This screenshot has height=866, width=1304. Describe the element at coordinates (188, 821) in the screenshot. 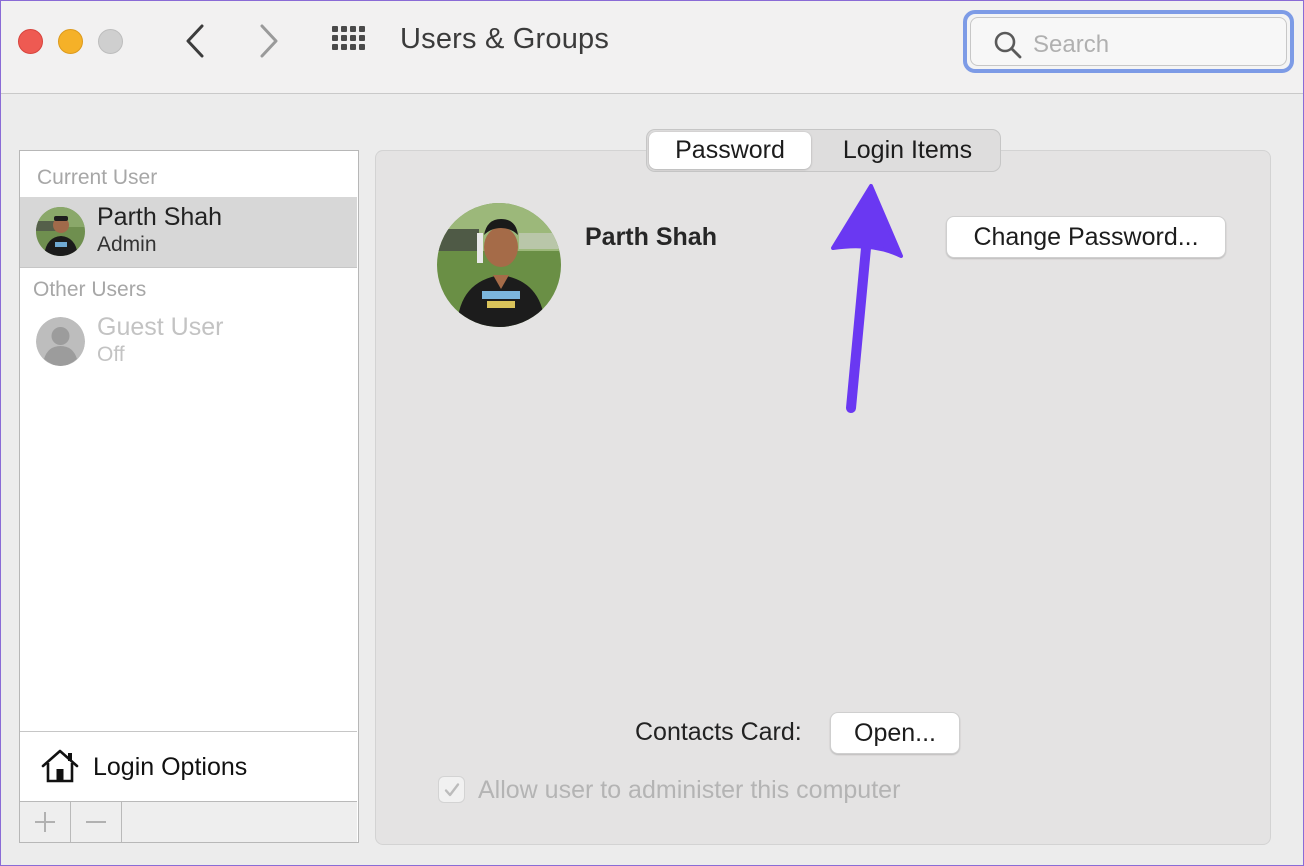

I see `sidebar-toolbar` at that location.